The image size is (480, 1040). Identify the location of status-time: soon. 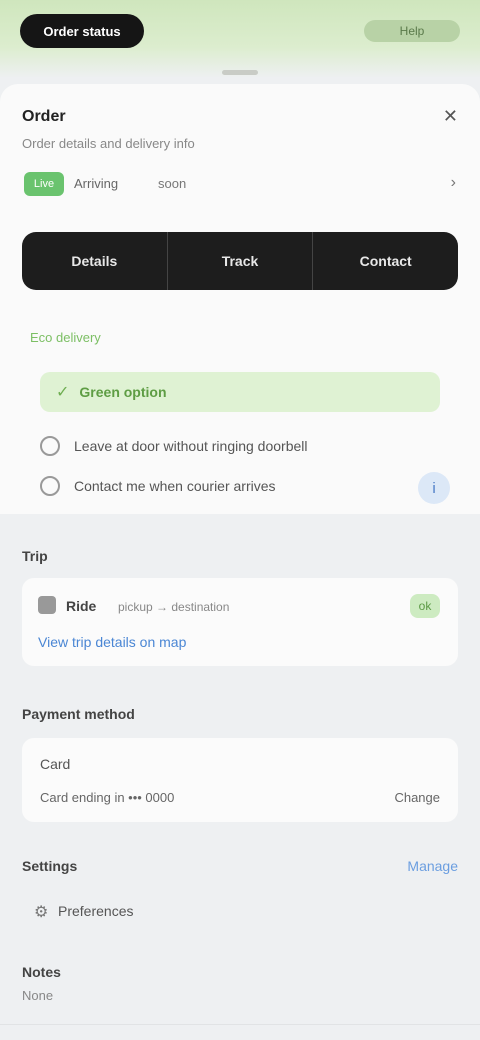
(172, 183).